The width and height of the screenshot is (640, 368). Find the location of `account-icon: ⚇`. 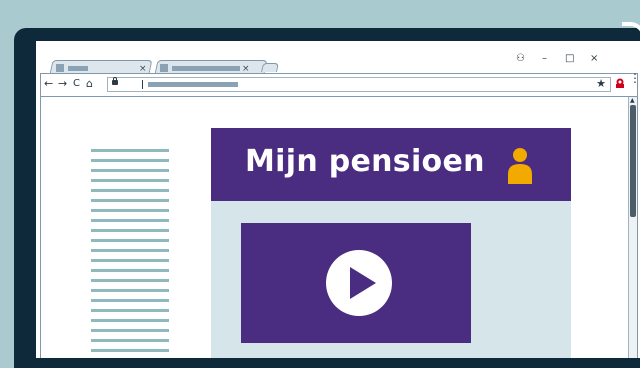

account-icon: ⚇ is located at coordinates (520, 59).